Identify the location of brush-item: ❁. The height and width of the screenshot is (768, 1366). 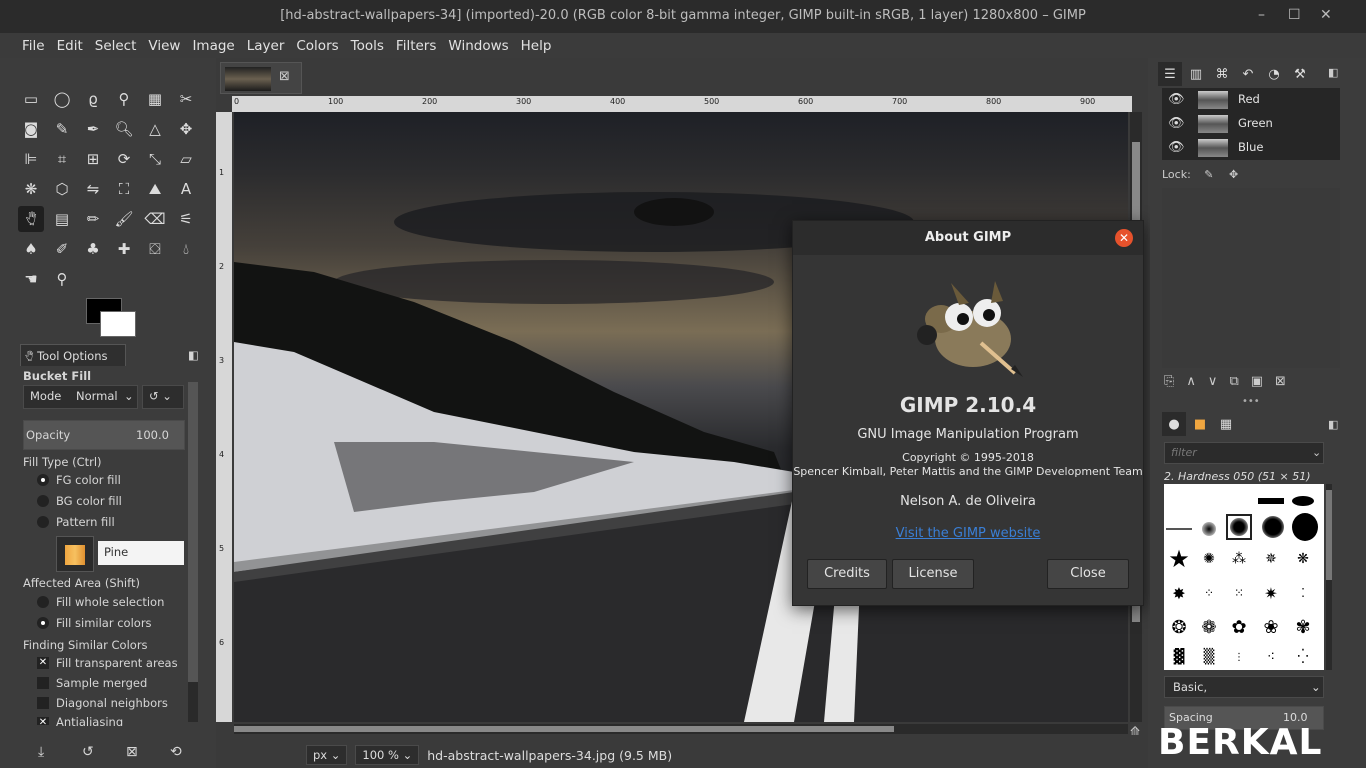
(1209, 627).